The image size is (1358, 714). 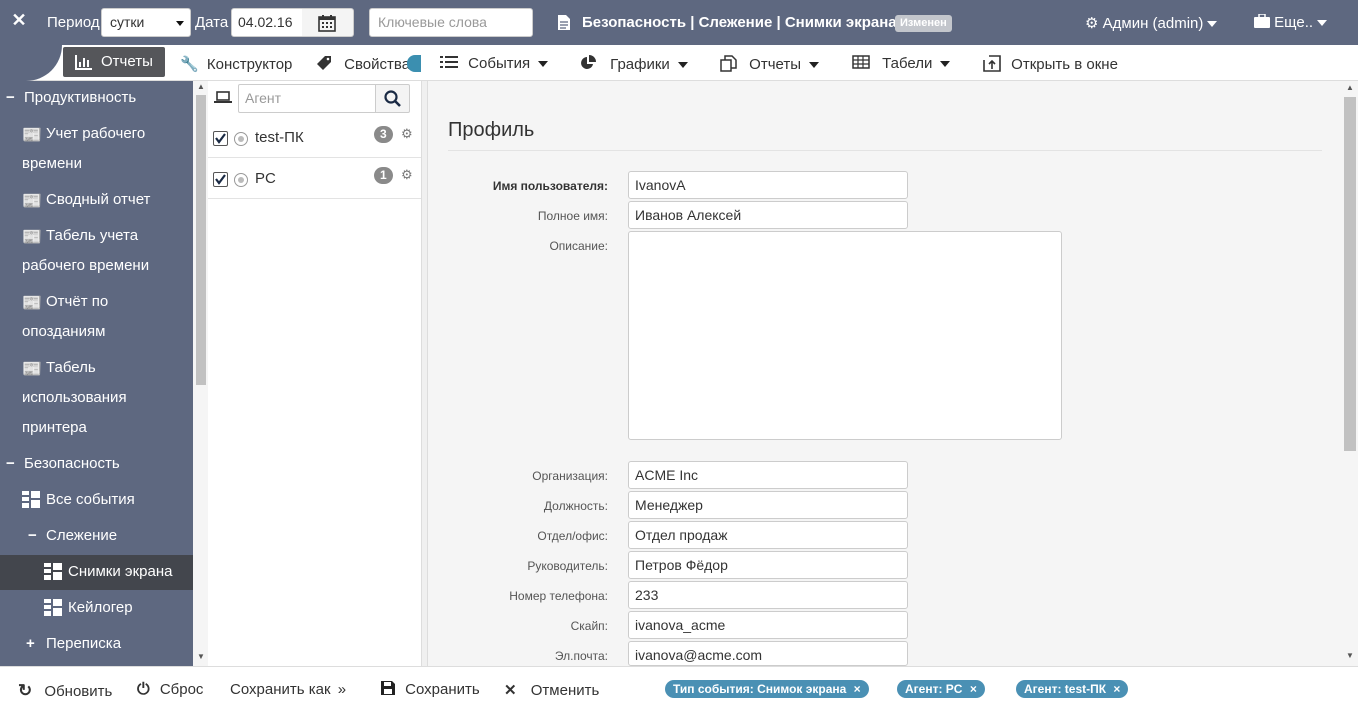 I want to click on sidebar-item-summary: Сводный отчет, so click(x=98, y=200).